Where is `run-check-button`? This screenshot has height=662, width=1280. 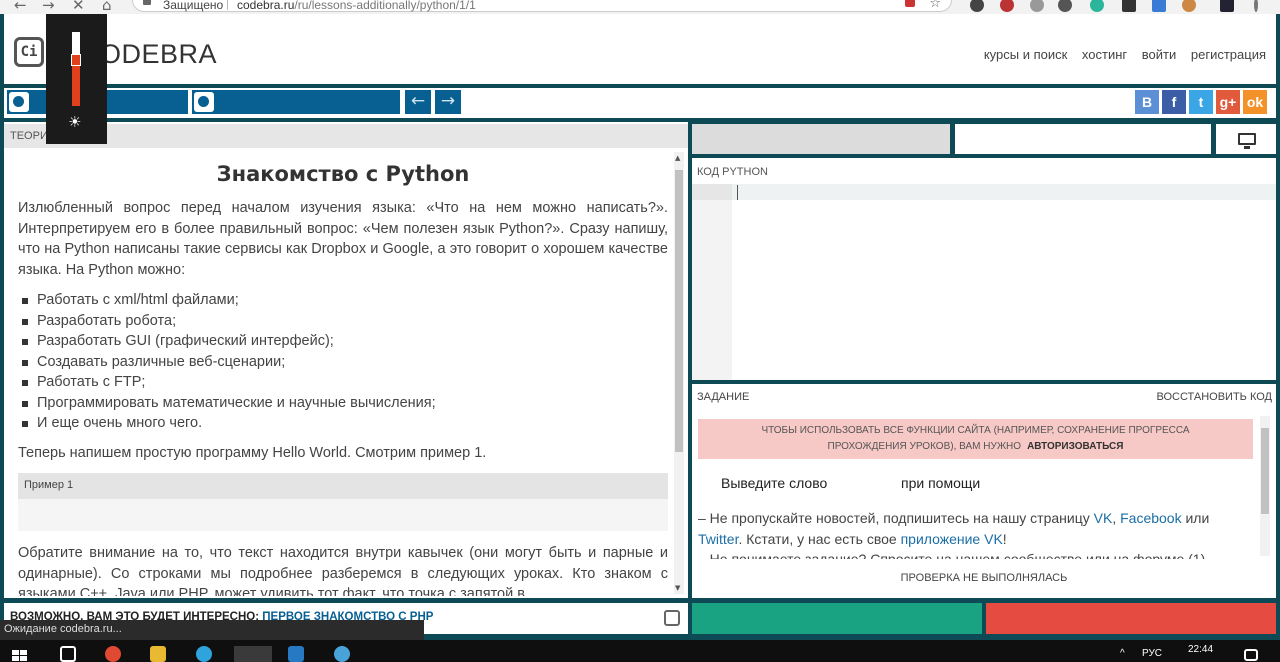
run-check-button is located at coordinates (837, 618).